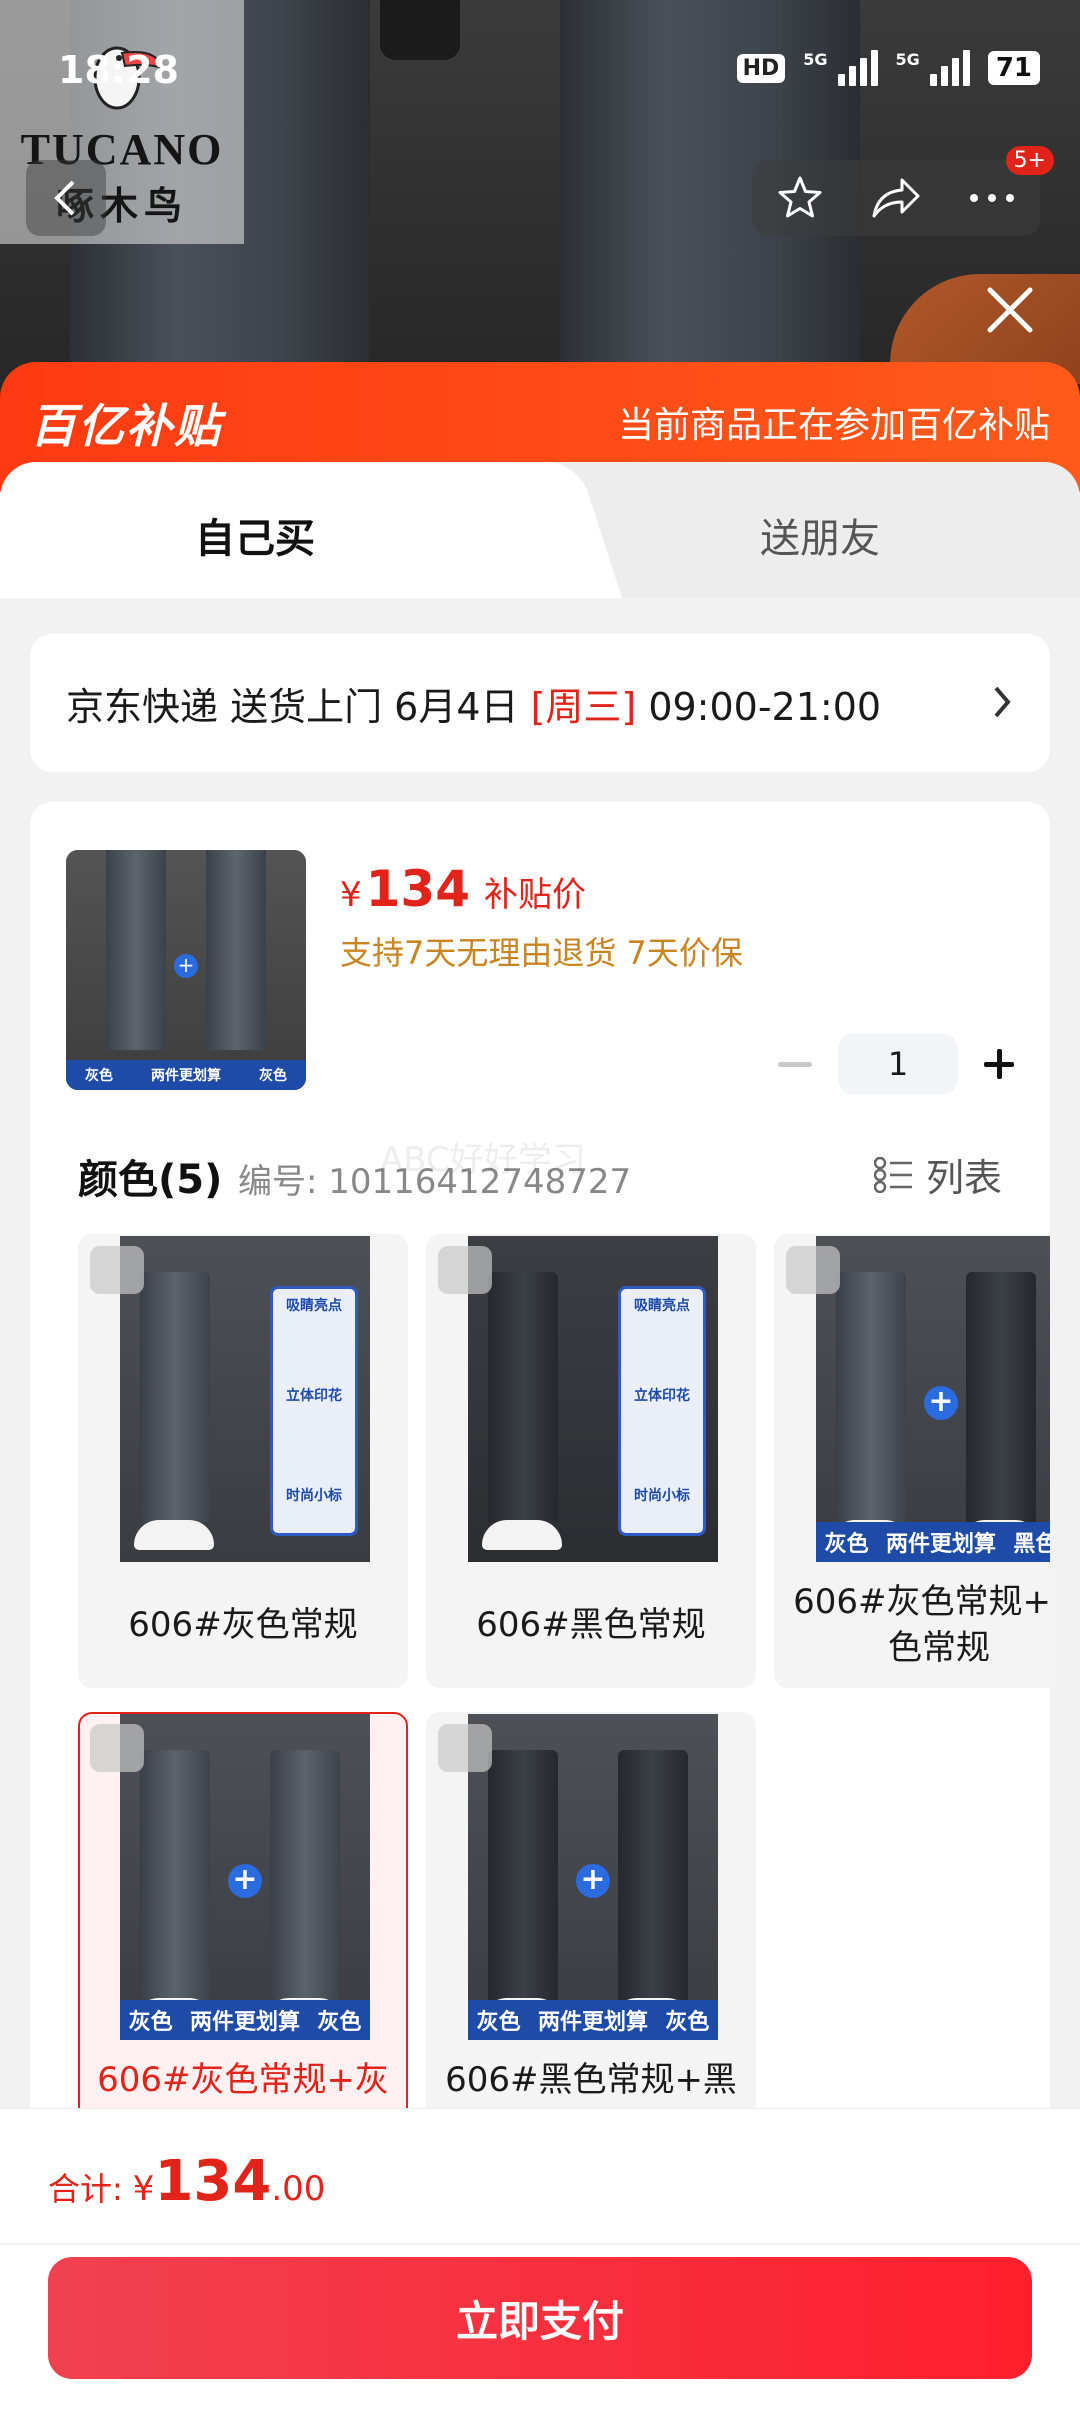  I want to click on color-option-selected: + 灰色 两件更划算 灰色 606#灰色常规+灰, so click(243, 1939).